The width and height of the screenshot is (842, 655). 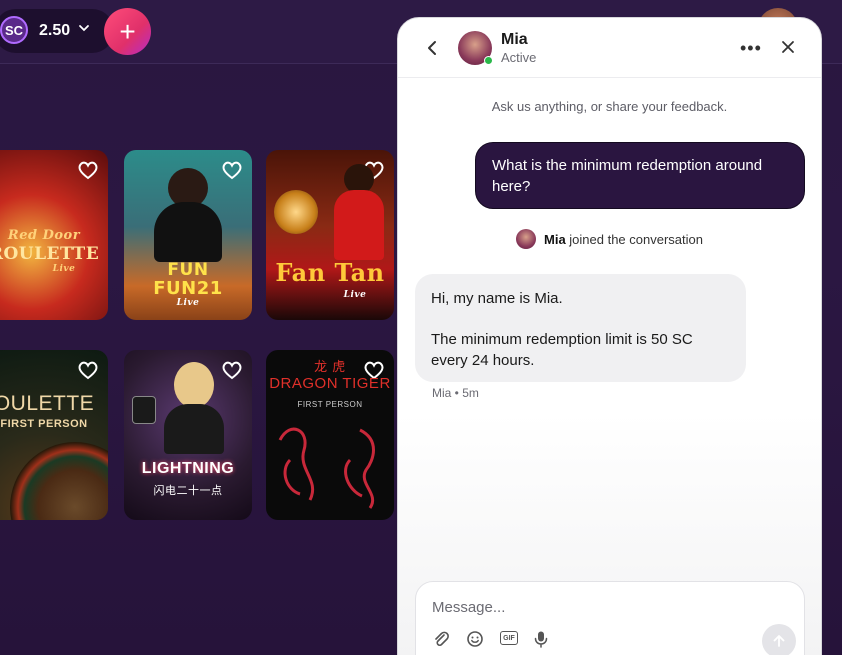 I want to click on arrow-up-icon, so click(x=779, y=641).